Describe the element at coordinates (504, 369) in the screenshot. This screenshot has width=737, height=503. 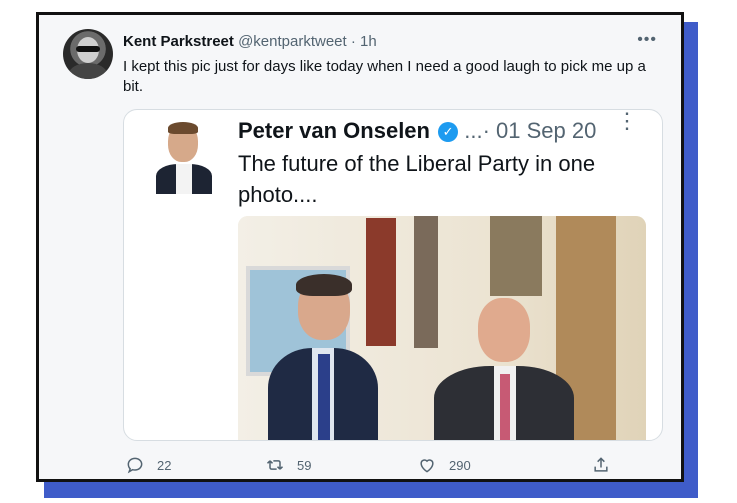
I see `photo-person-right` at that location.